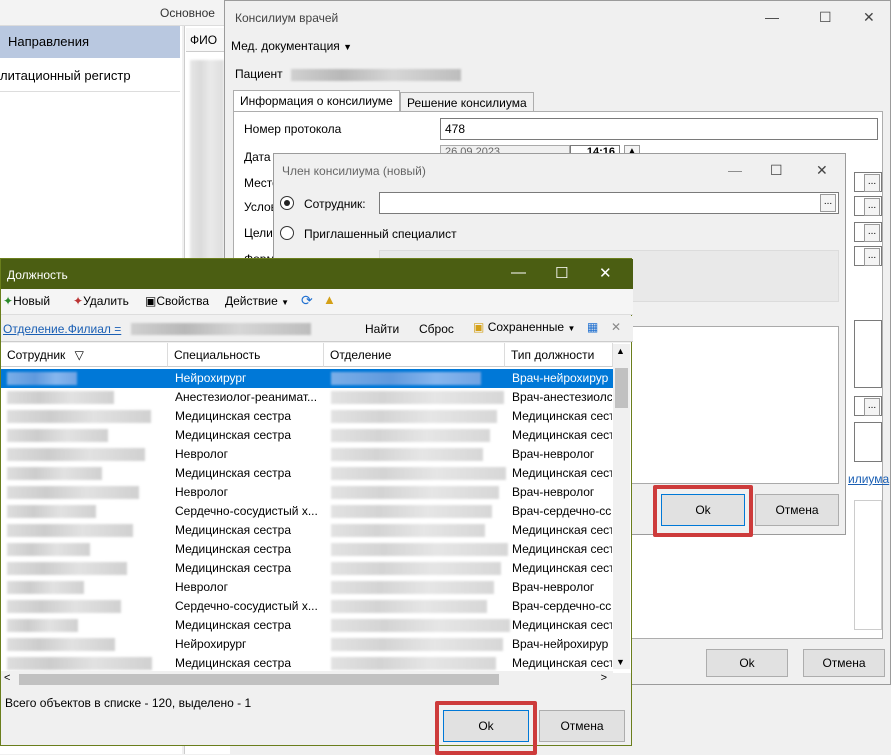 The height and width of the screenshot is (755, 891). Describe the element at coordinates (382, 329) in the screenshot. I see `find-button: Найти` at that location.